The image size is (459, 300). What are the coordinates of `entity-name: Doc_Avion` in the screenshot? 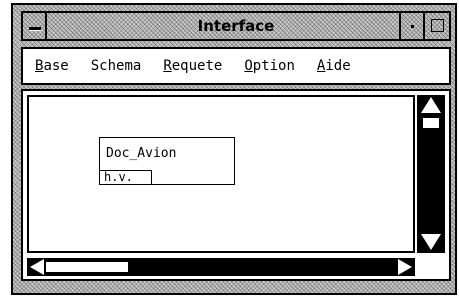 It's located at (141, 153).